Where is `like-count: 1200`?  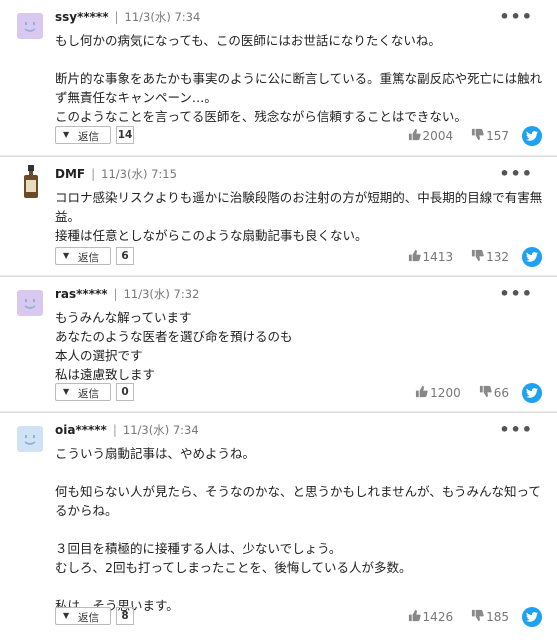 like-count: 1200 is located at coordinates (445, 393).